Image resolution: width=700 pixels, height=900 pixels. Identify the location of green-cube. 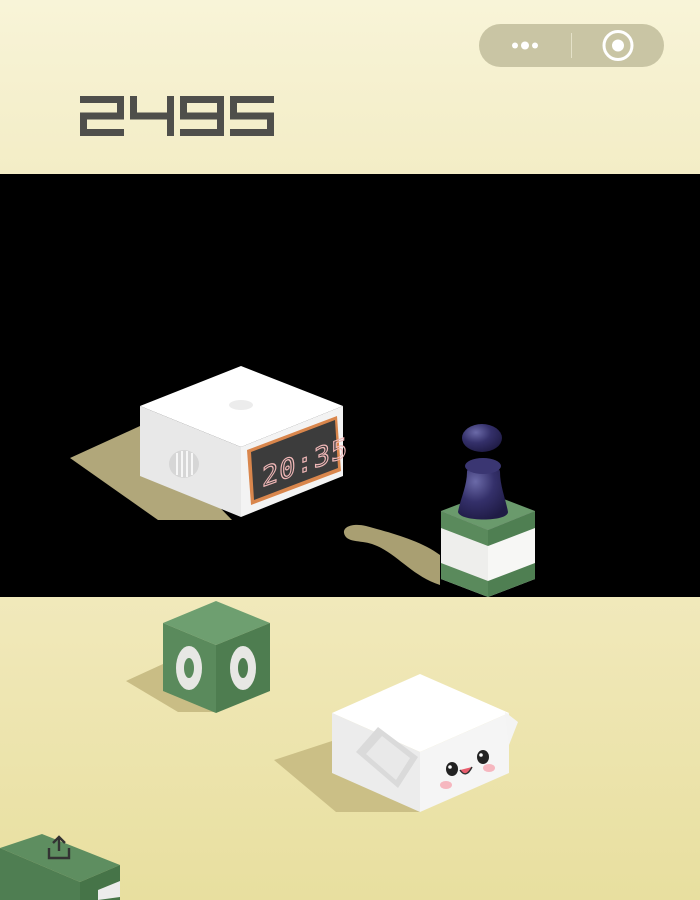
(198, 657).